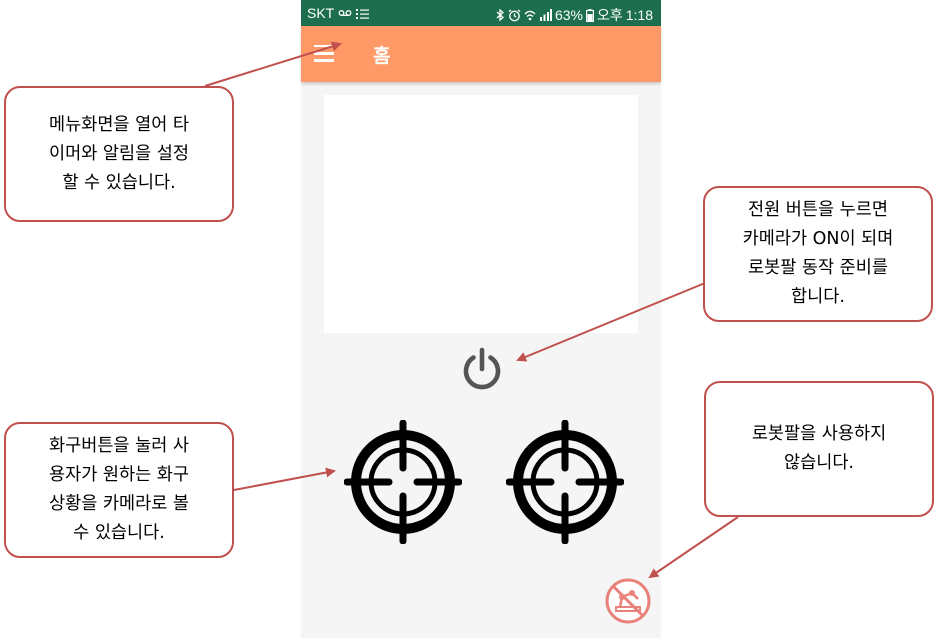 The width and height of the screenshot is (936, 638). I want to click on arrow-to-burner, so click(284, 479).